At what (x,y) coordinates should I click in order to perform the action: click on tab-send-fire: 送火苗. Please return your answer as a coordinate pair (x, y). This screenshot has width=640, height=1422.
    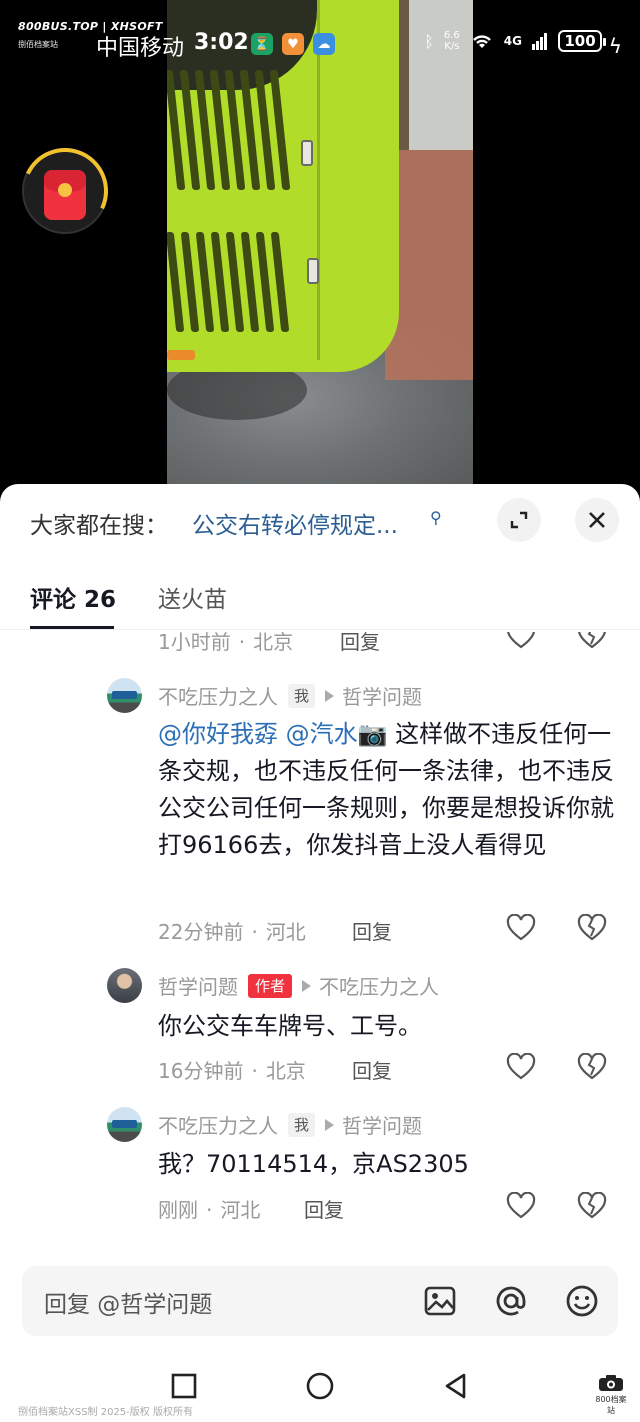
    Looking at the image, I should click on (192, 597).